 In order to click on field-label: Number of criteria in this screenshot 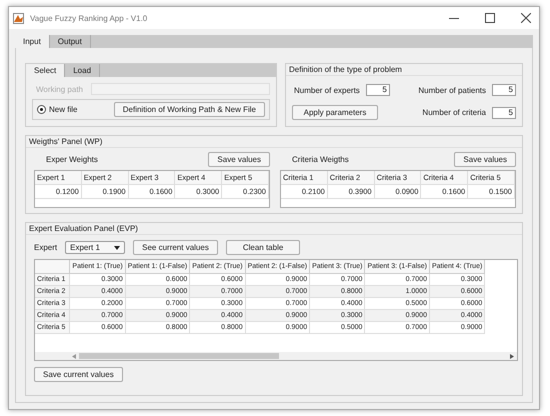, I will do `click(454, 112)`.